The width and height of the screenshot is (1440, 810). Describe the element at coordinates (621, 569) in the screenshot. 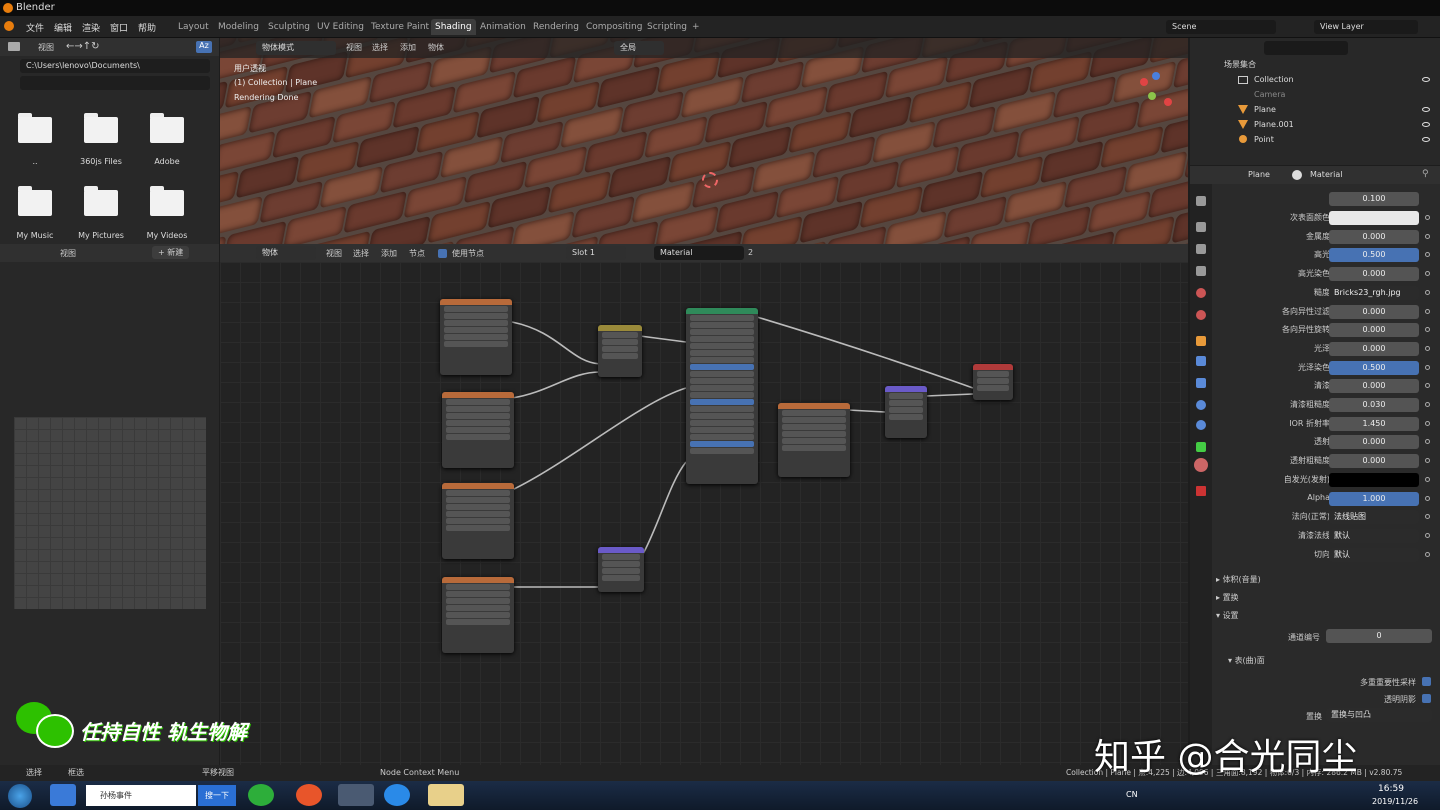

I see `normal-map-node` at that location.